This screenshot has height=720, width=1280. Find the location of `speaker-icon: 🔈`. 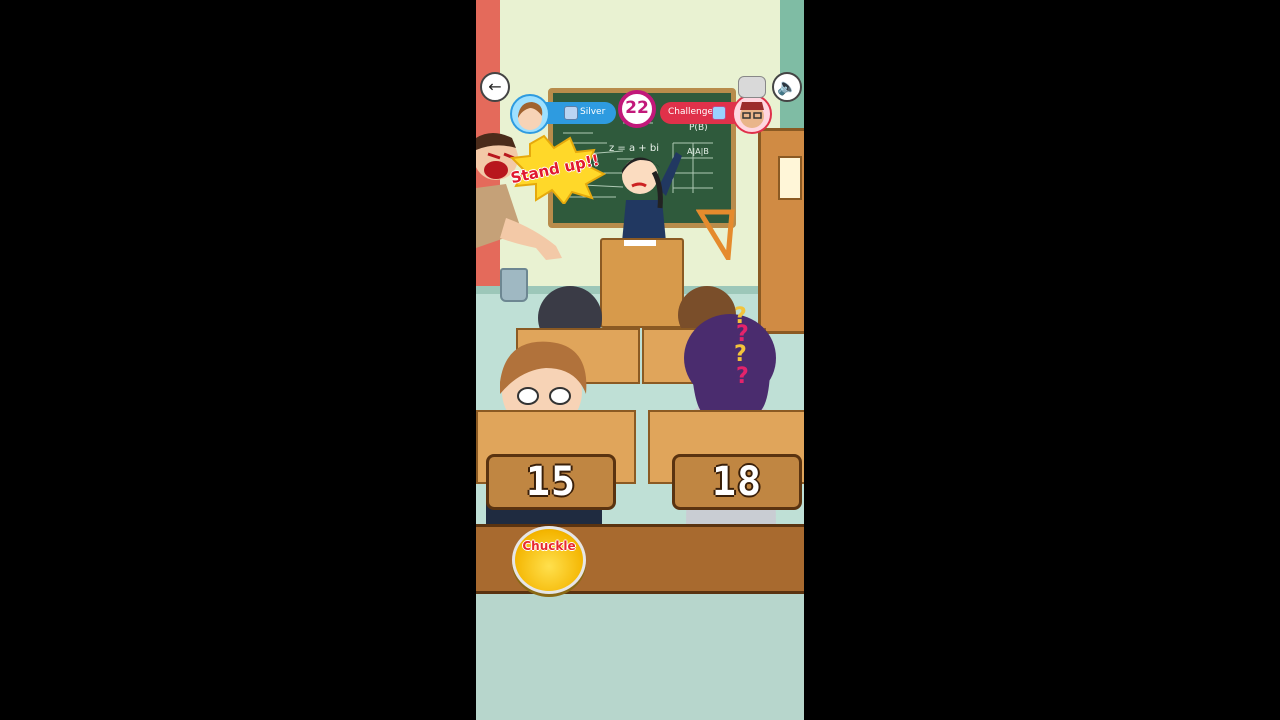

speaker-icon: 🔈 is located at coordinates (787, 86).